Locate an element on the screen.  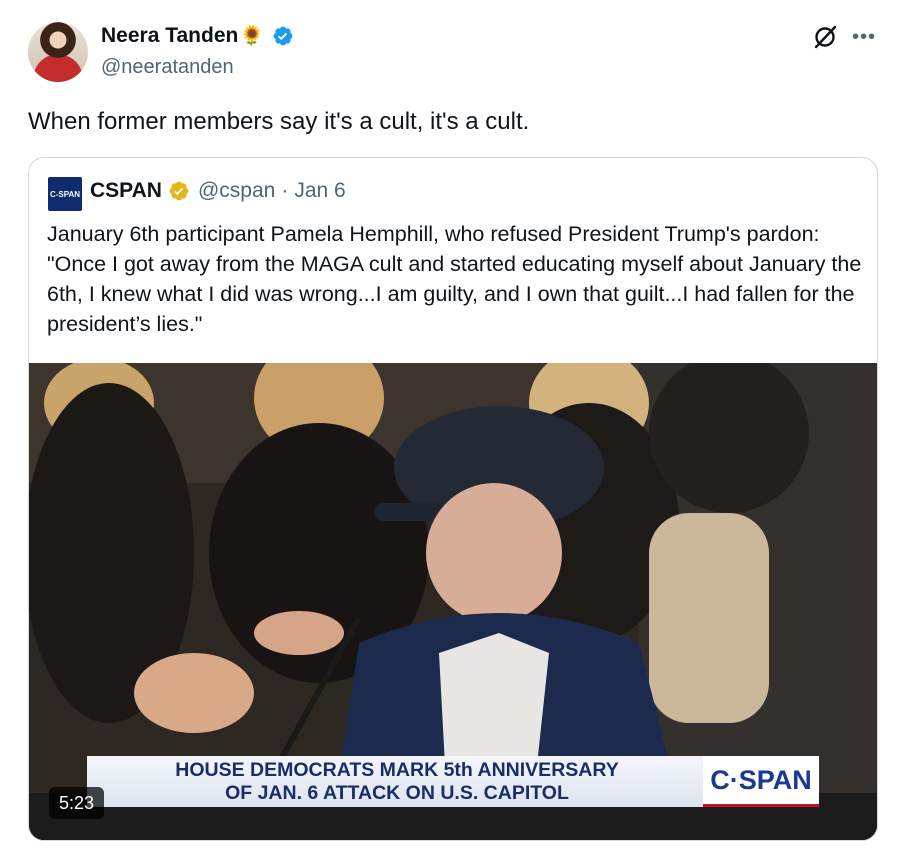
author-avatar is located at coordinates (58, 52).